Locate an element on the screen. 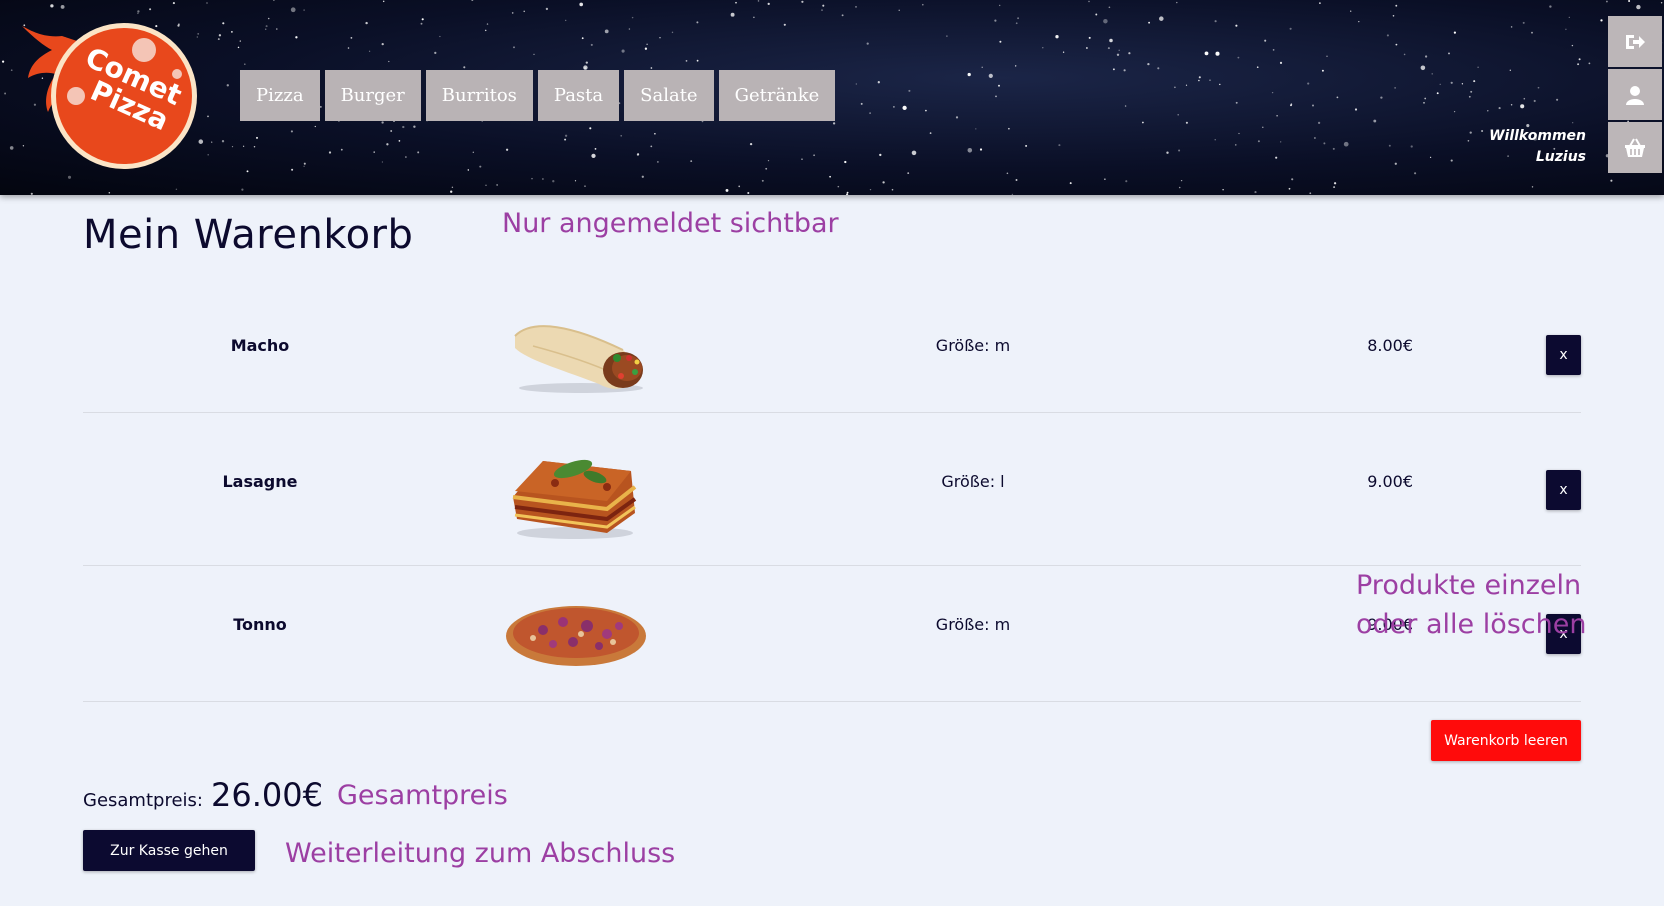  checkout-button: Zur Kasse gehen is located at coordinates (169, 850).